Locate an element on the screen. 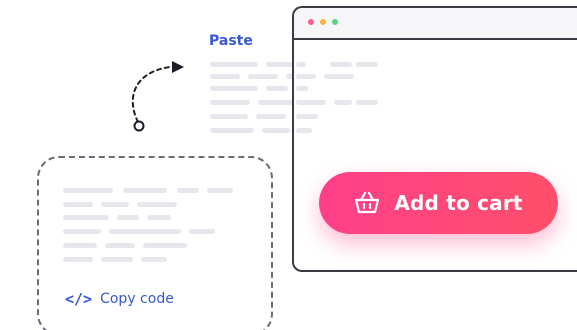  window-dot-yellow is located at coordinates (323, 22).